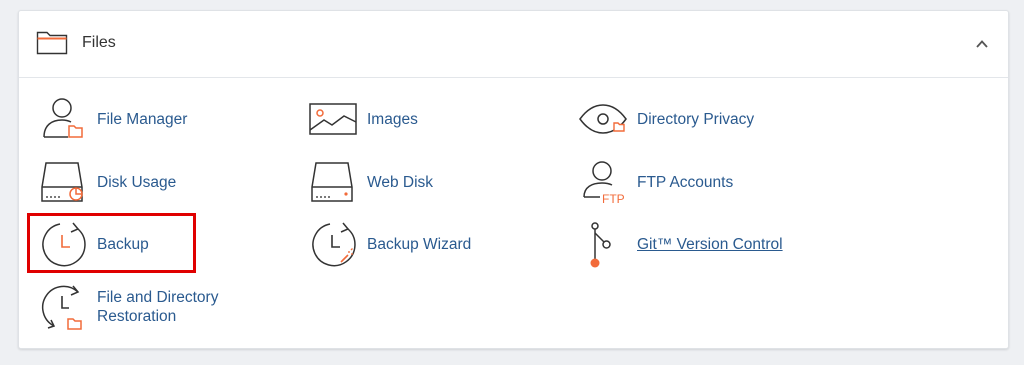  I want to click on directory-privacy-link: Directory Privacy, so click(666, 119).